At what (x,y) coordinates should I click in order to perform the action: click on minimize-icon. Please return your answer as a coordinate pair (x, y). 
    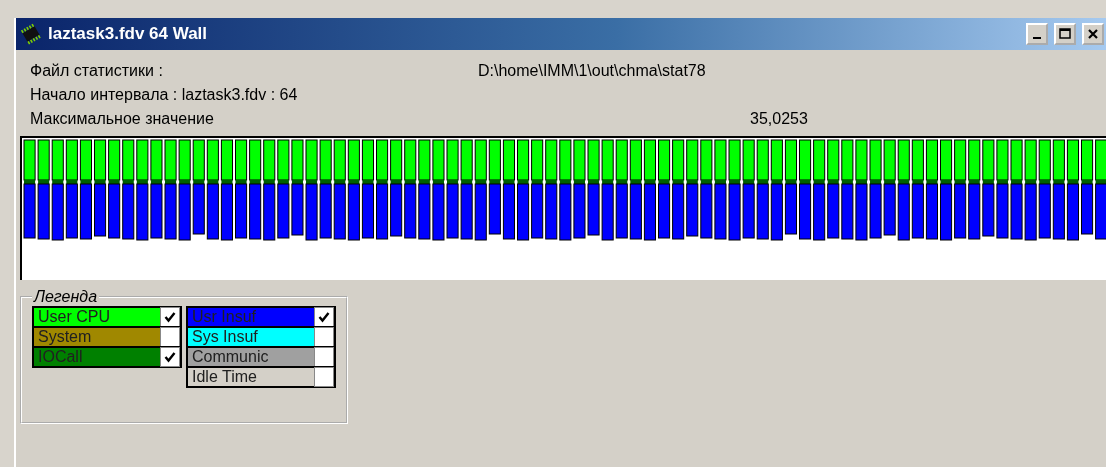
    Looking at the image, I should click on (1037, 38).